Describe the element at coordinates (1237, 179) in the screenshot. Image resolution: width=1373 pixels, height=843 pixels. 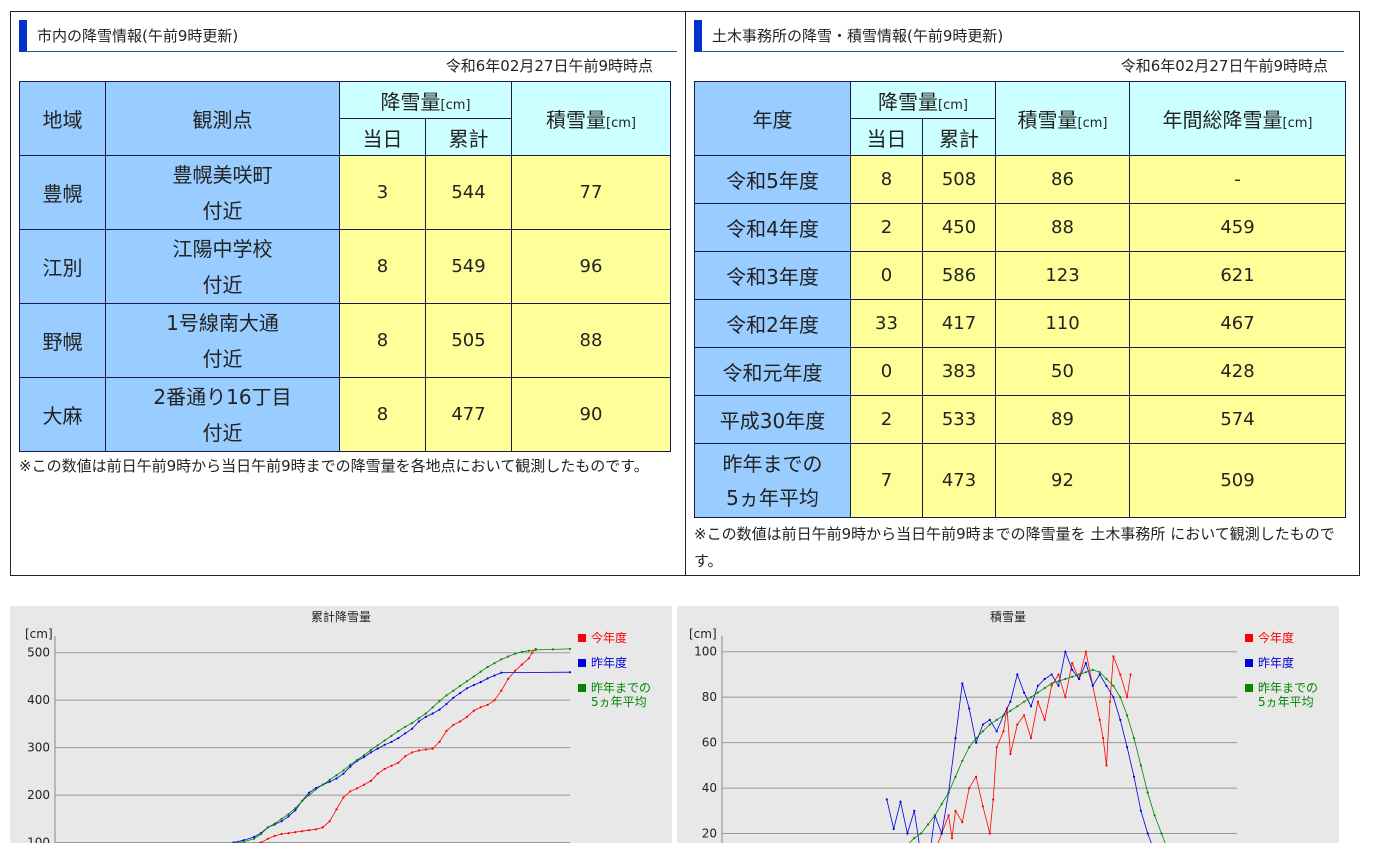
I see `annual-total-cell: -` at that location.